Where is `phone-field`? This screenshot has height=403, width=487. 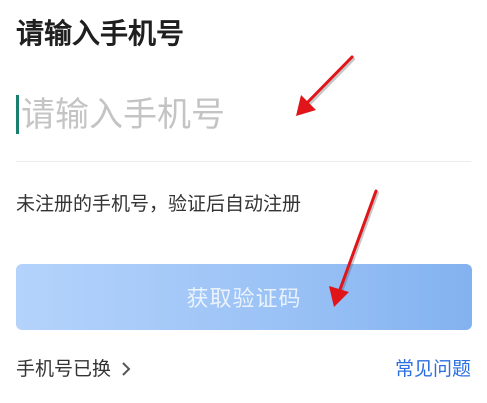 phone-field is located at coordinates (243, 115).